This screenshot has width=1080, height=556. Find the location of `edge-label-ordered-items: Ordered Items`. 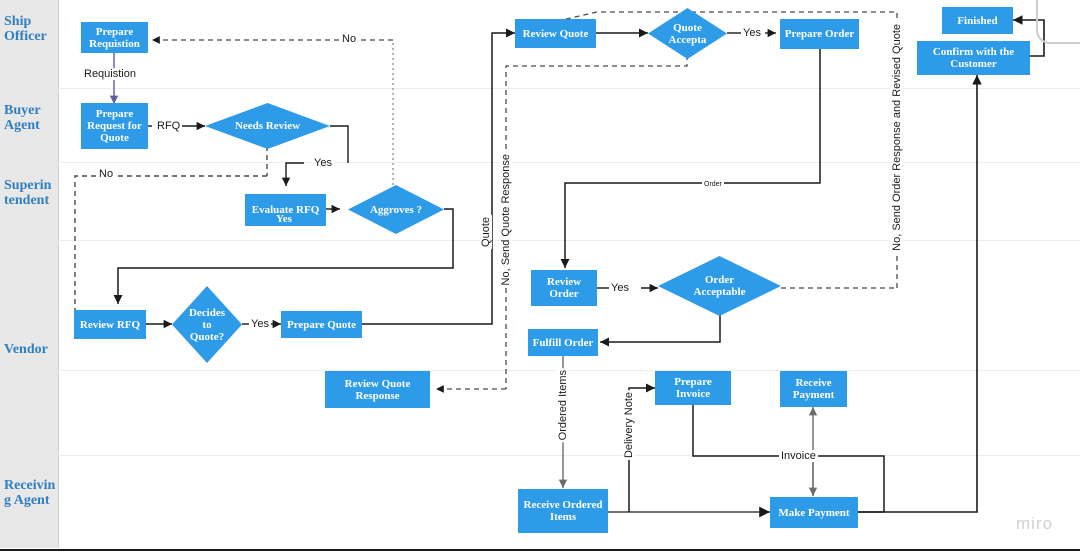

edge-label-ordered-items: Ordered Items is located at coordinates (563, 405).